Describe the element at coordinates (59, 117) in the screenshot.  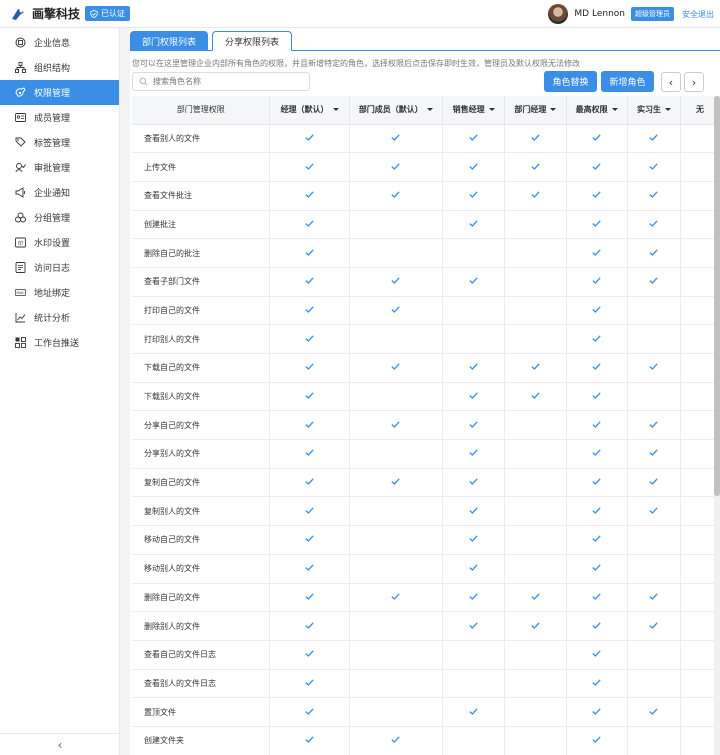
I see `sidebar-item-id-card: 成员管理` at that location.